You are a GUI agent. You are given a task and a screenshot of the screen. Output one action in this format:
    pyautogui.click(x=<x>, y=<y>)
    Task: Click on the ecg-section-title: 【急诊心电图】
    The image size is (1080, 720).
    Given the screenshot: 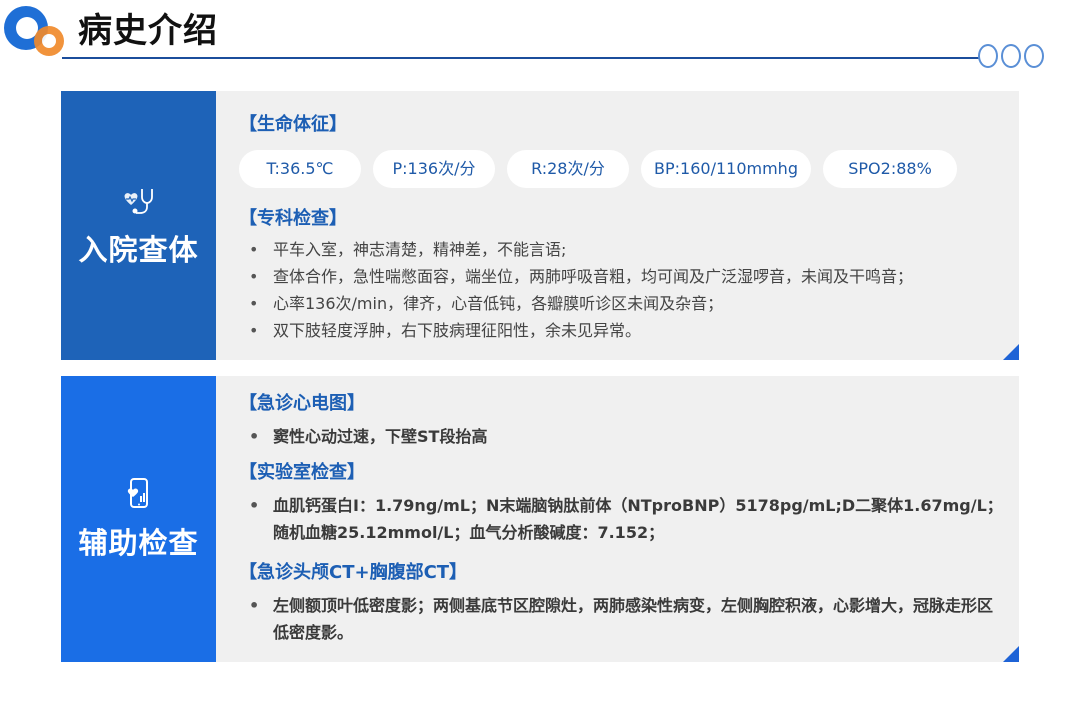 What is the action you would take?
    pyautogui.click(x=302, y=403)
    